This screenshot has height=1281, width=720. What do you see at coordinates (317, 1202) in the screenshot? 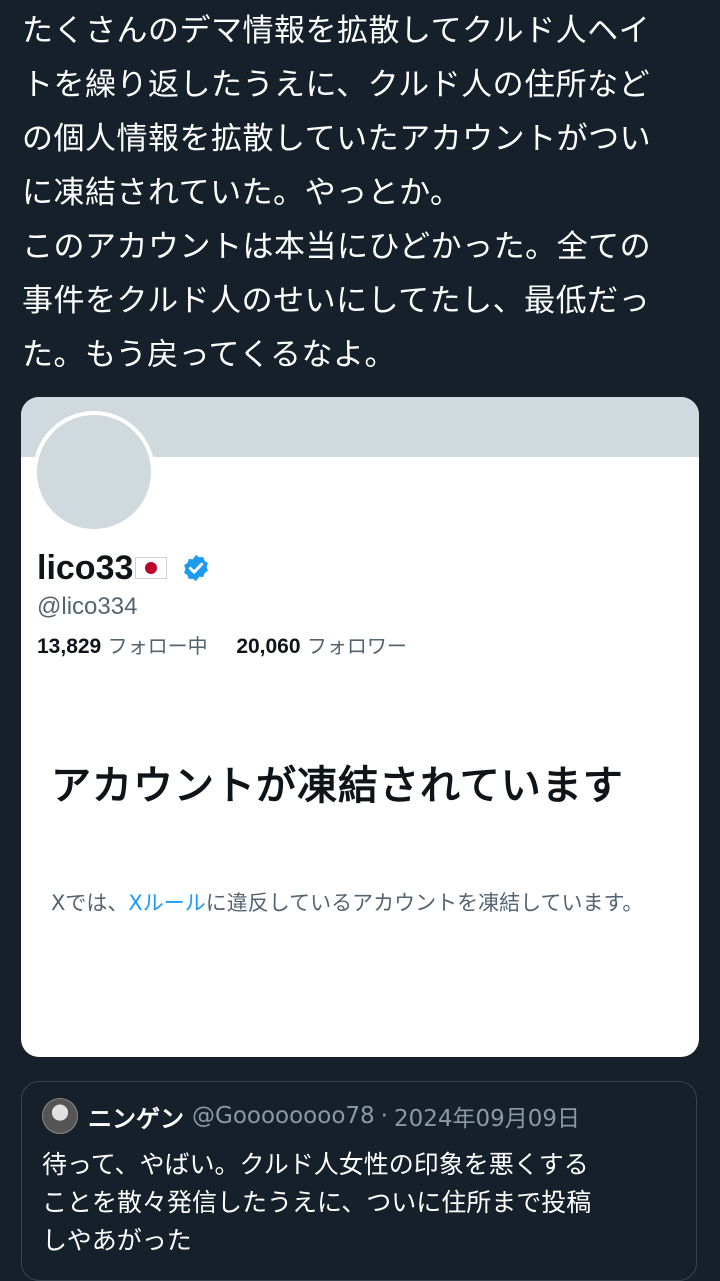
I see `quote-text-line: ことを散々発信したうえに、ついに住所まで投稿` at bounding box center [317, 1202].